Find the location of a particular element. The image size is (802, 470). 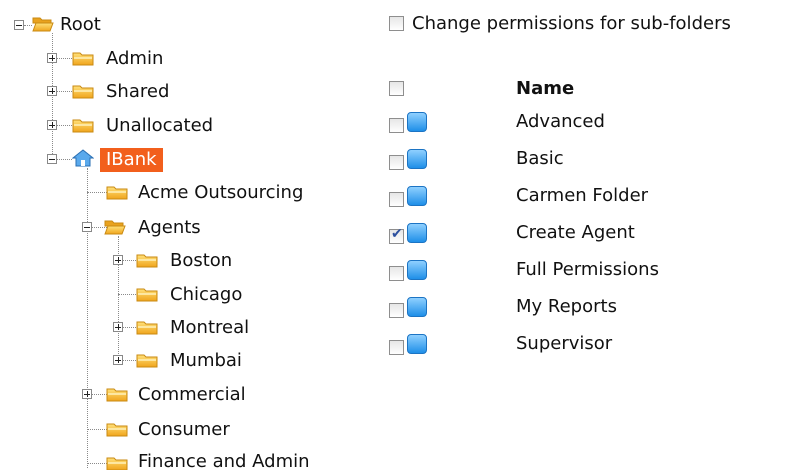

select-all-checkbox is located at coordinates (396, 88).